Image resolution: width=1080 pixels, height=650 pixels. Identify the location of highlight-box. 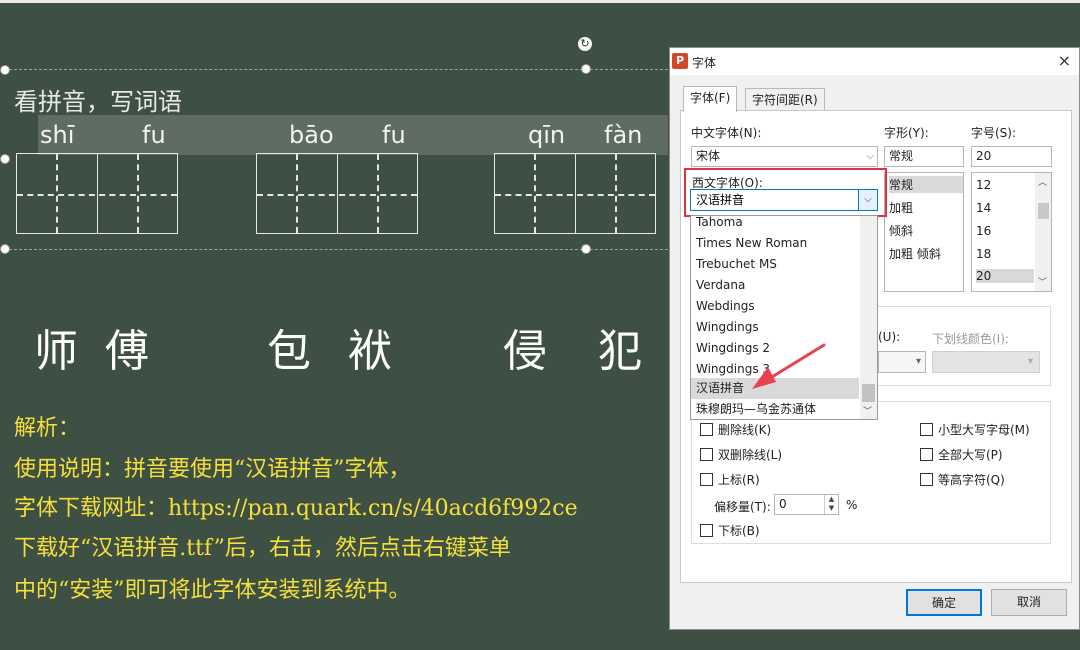
(785, 192).